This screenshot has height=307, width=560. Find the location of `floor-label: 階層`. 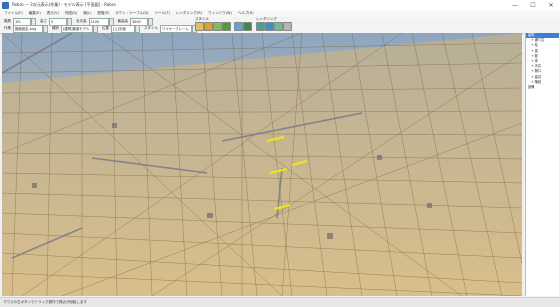

floor-label: 階層 is located at coordinates (7, 21).